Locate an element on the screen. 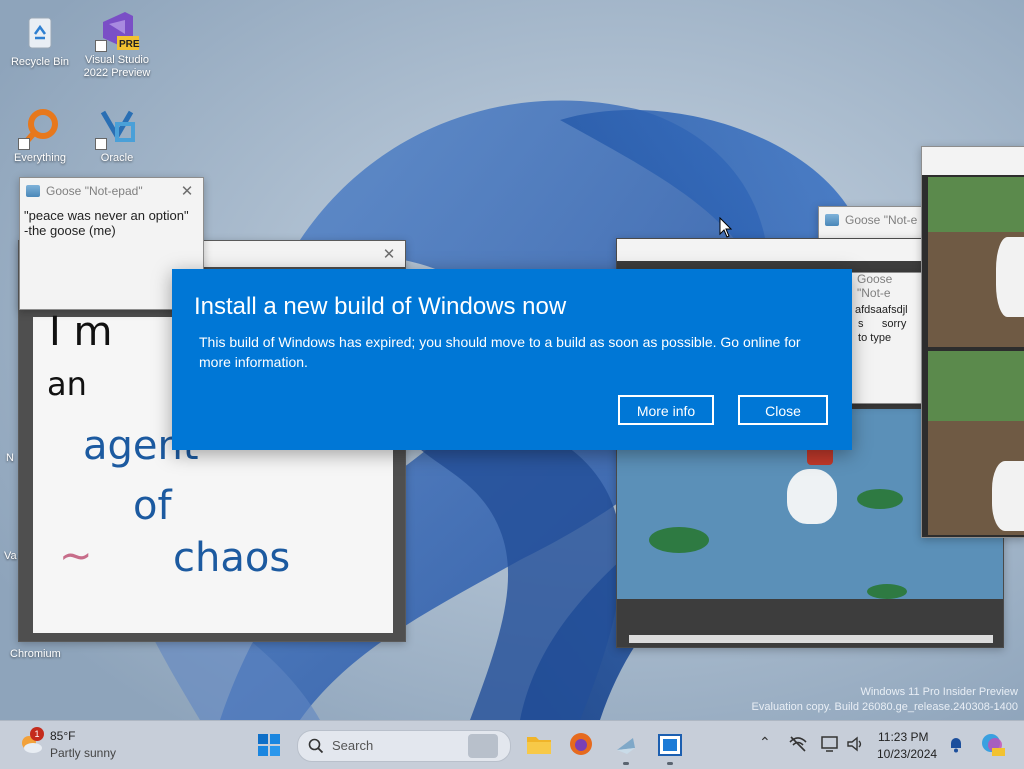  folder-icon is located at coordinates (539, 745).